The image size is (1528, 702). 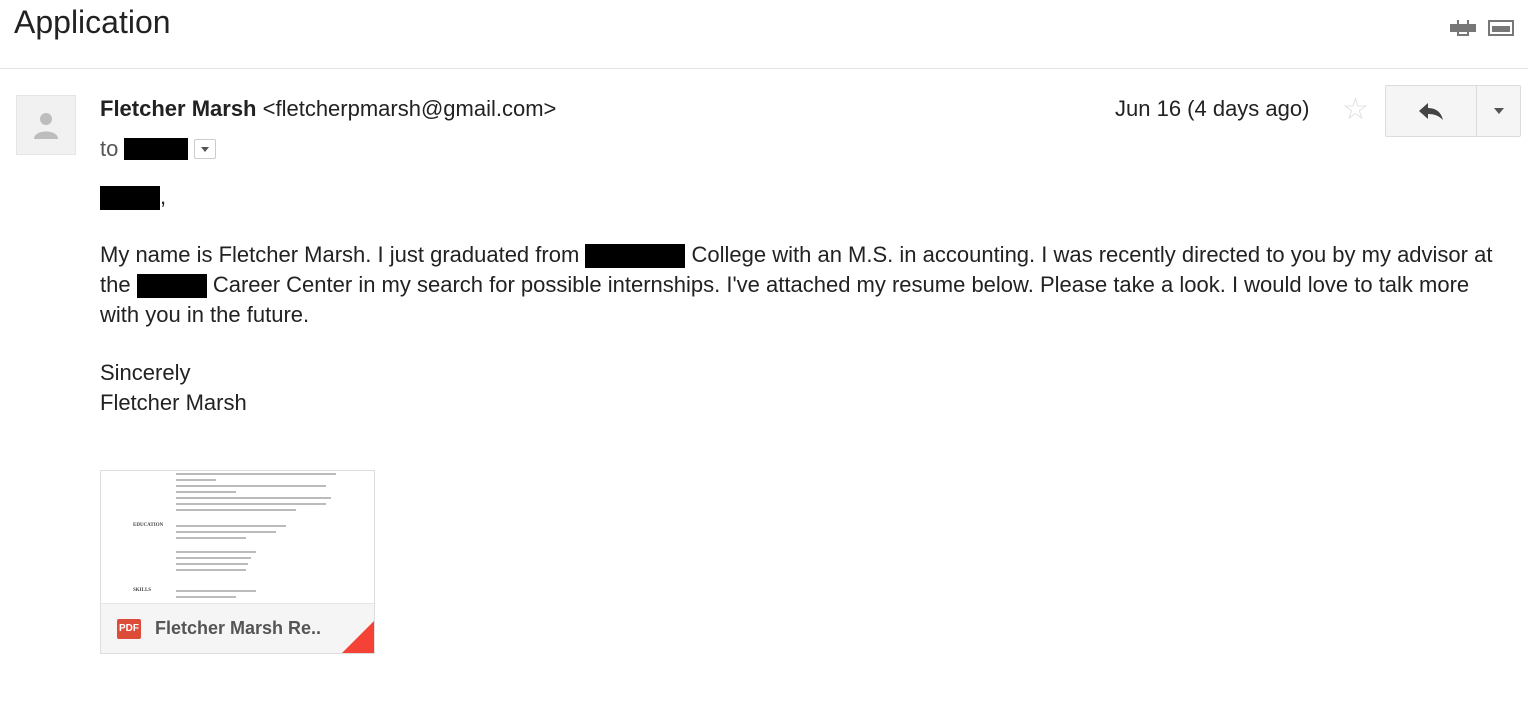 What do you see at coordinates (171, 286) in the screenshot?
I see `school-redaction` at bounding box center [171, 286].